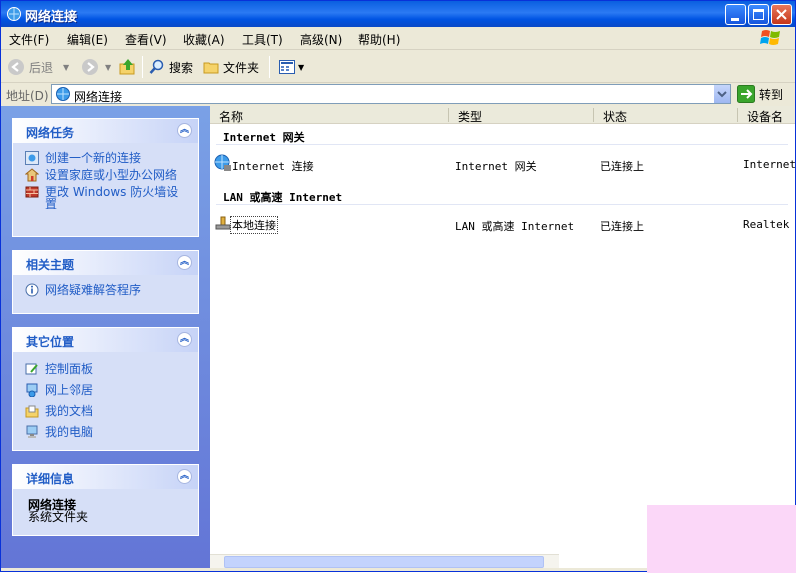 This screenshot has height=573, width=796. Describe the element at coordinates (204, 39) in the screenshot. I see `menu-favorites: 收藏(A)` at that location.